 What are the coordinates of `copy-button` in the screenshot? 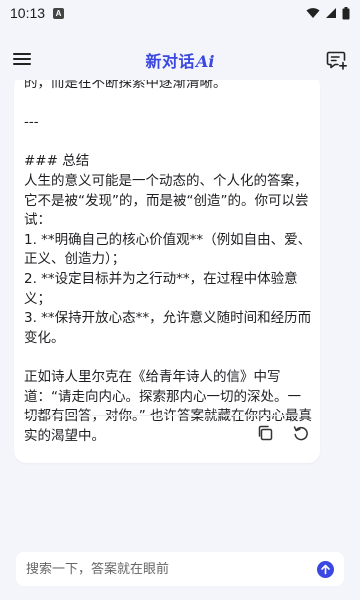 It's located at (265, 433).